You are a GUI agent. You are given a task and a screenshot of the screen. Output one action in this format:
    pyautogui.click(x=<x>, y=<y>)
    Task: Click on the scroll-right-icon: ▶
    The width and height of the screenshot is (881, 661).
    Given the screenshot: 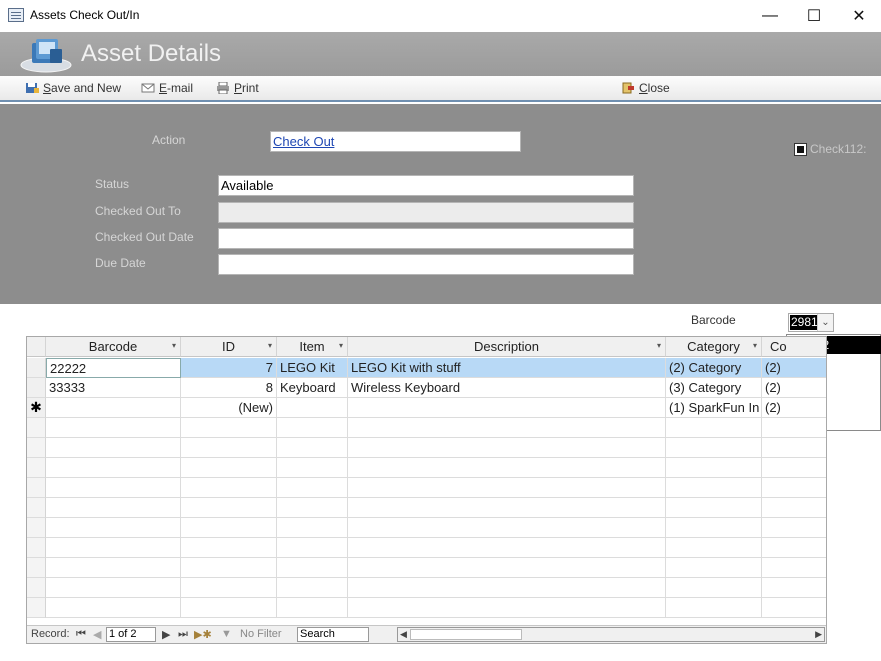 What is the action you would take?
    pyautogui.click(x=818, y=634)
    